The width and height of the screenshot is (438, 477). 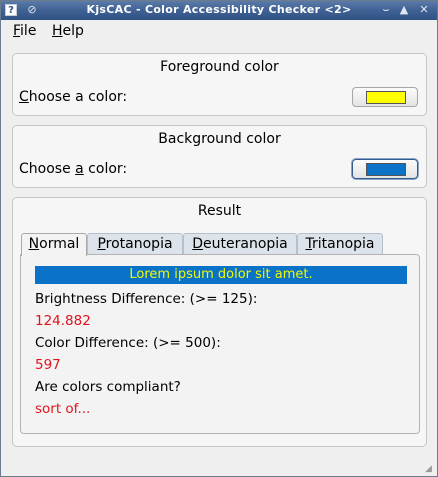 I want to click on tab-tritanopia: Tritanopia, so click(x=340, y=244).